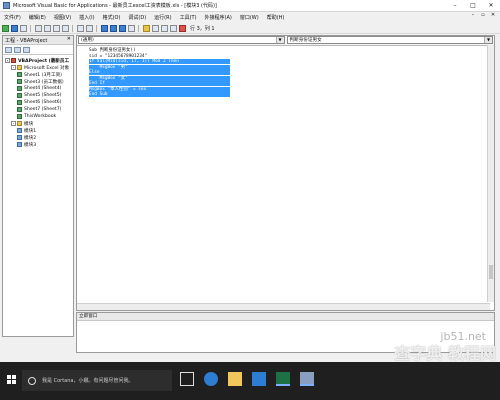 The width and height of the screenshot is (500, 400). Describe the element at coordinates (96, 28) in the screenshot. I see `toolbar-separator` at that location.